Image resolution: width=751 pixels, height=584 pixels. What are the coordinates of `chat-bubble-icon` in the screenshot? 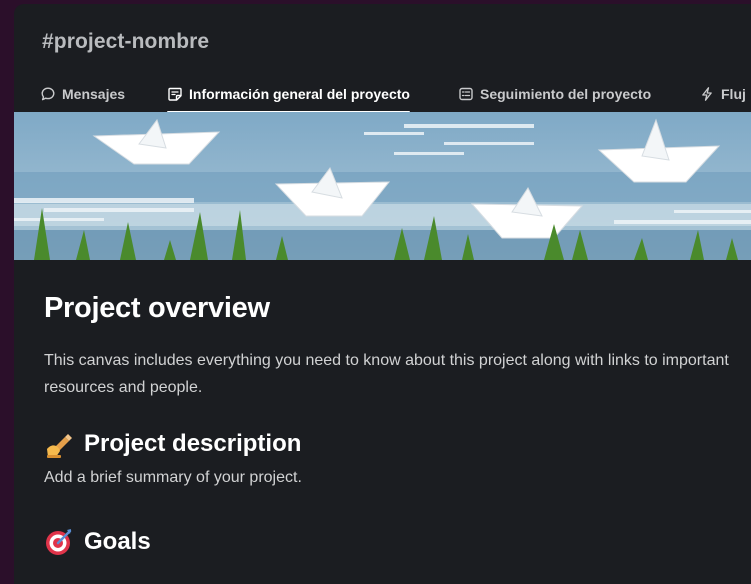 It's located at (48, 94).